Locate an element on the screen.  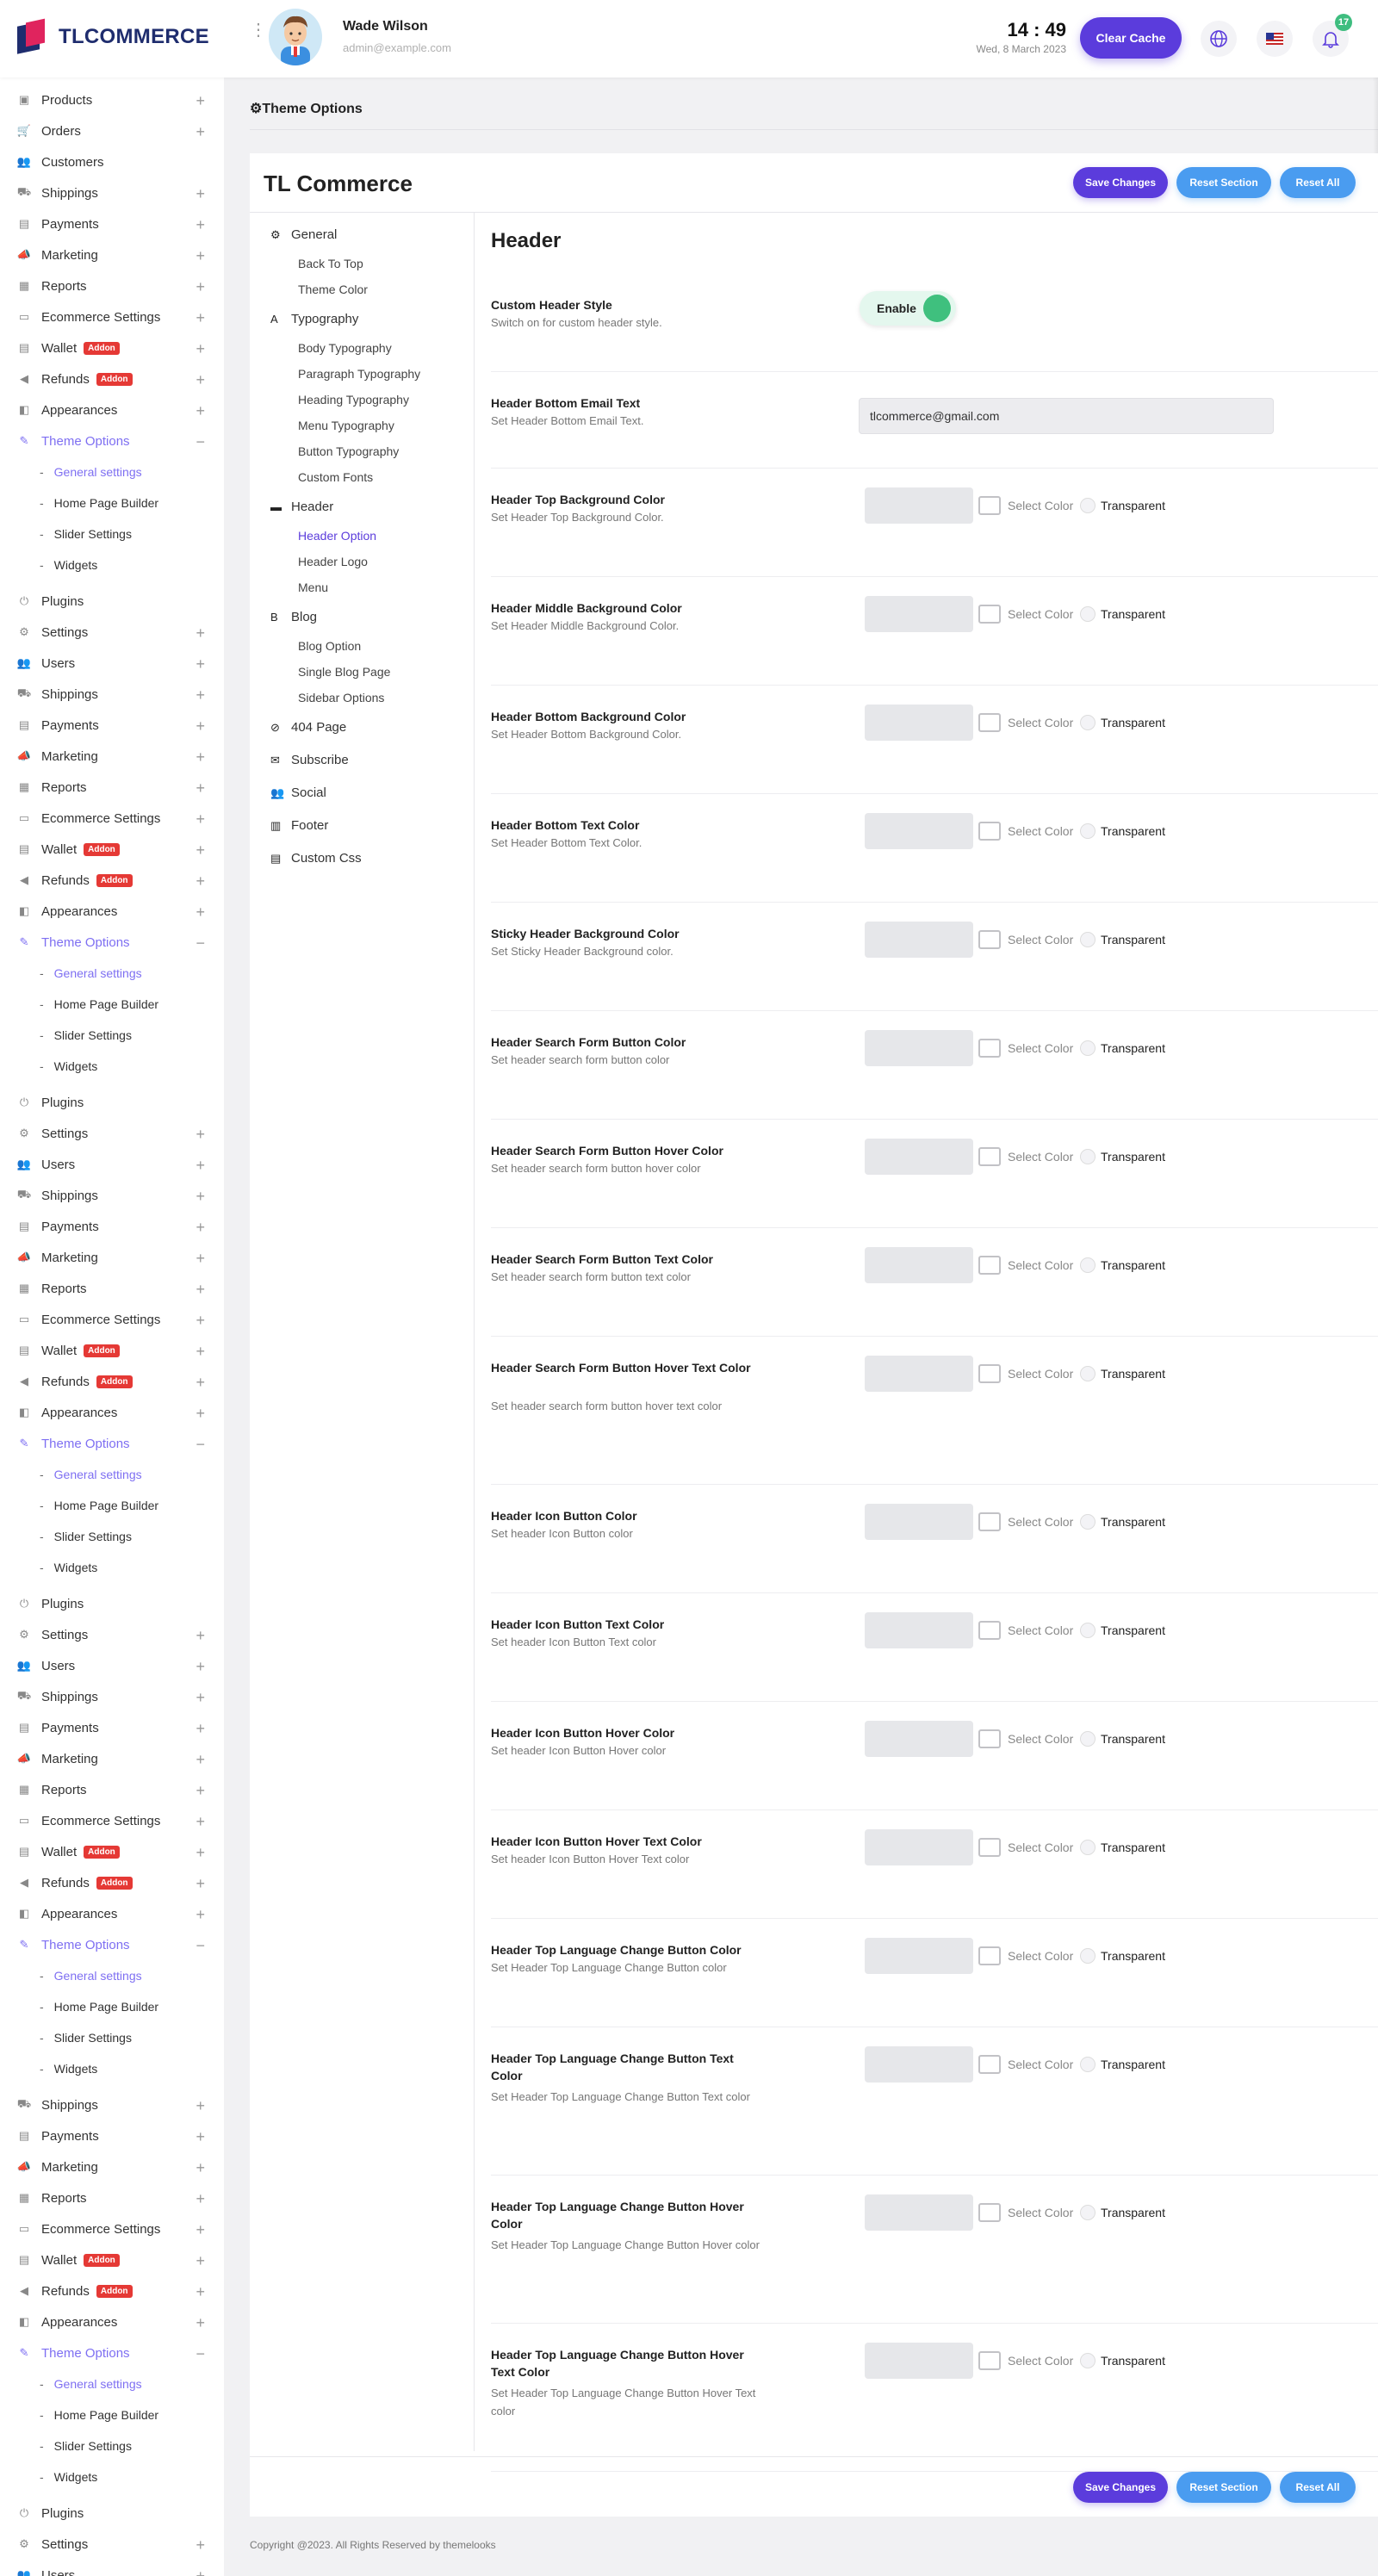
options-subitem-header-logo: Header Logo is located at coordinates (333, 561).